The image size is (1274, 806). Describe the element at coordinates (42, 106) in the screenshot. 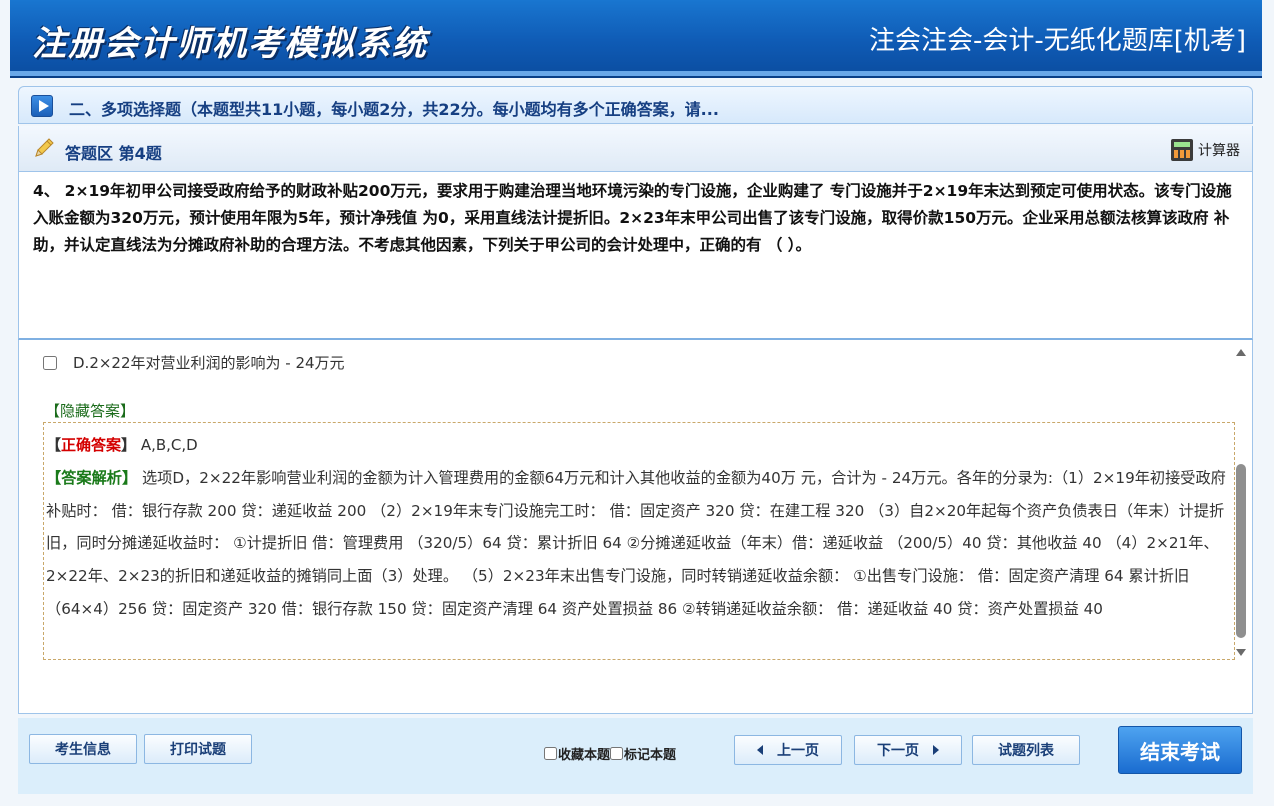

I see `play-icon` at that location.